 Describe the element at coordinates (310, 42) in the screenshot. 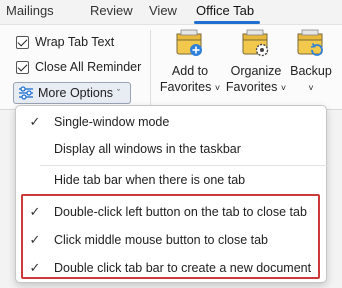

I see `folder-refresh-icon` at that location.